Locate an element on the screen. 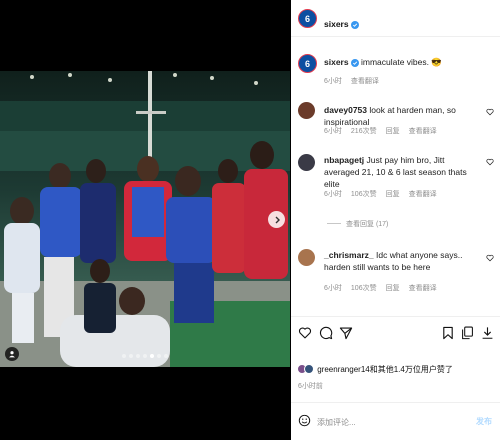  comment-likes: 216次赞 is located at coordinates (364, 131).